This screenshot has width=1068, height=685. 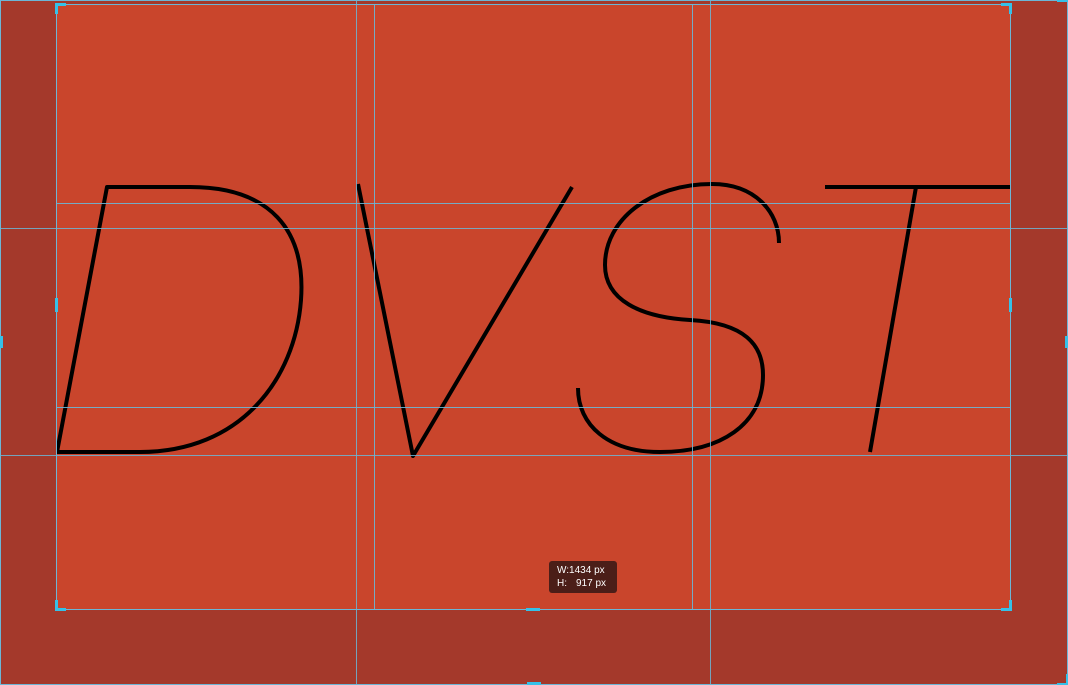 What do you see at coordinates (1010, 305) in the screenshot?
I see `crop-handle-right-middle` at bounding box center [1010, 305].